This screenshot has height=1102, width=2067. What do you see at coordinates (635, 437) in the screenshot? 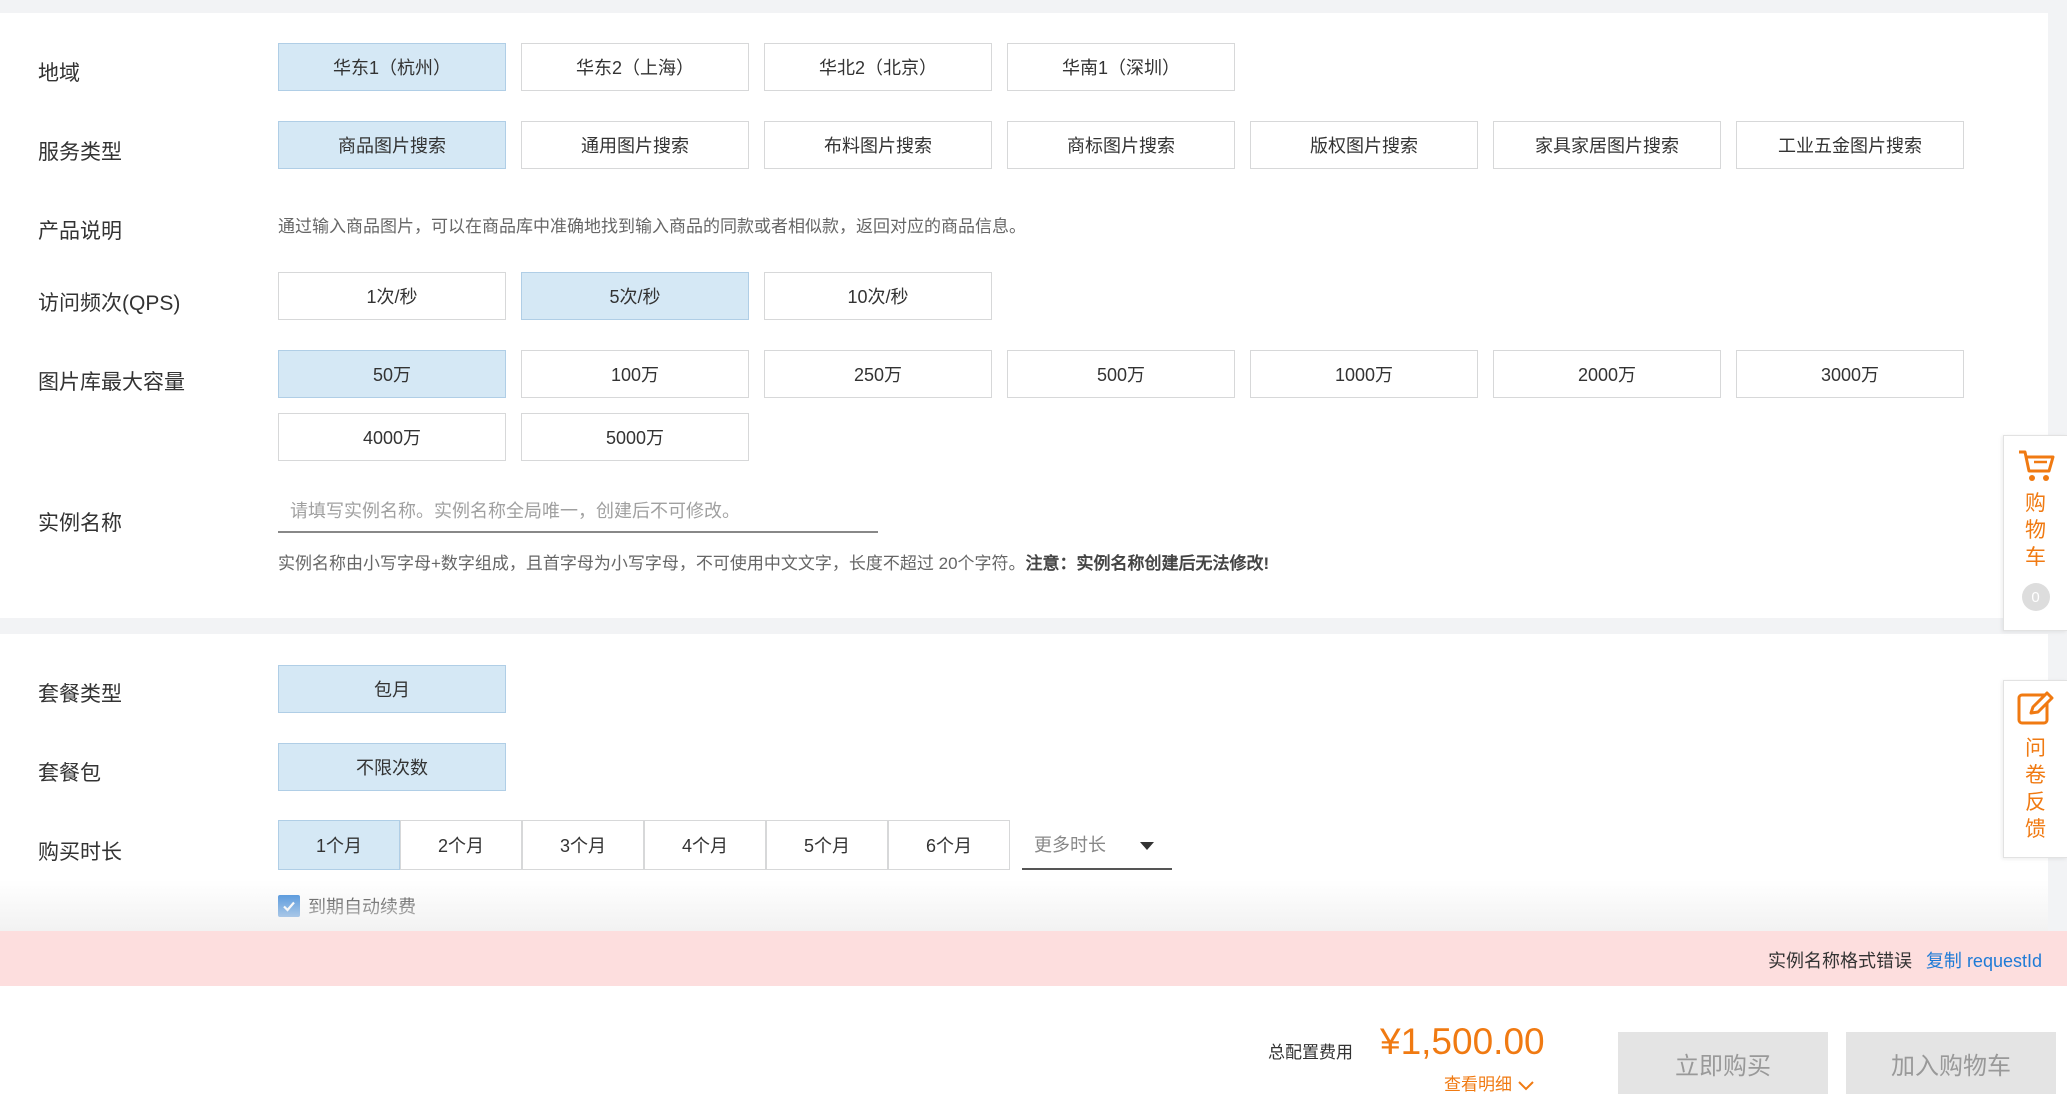
I see `capacity-option-5000w: 5000万` at bounding box center [635, 437].